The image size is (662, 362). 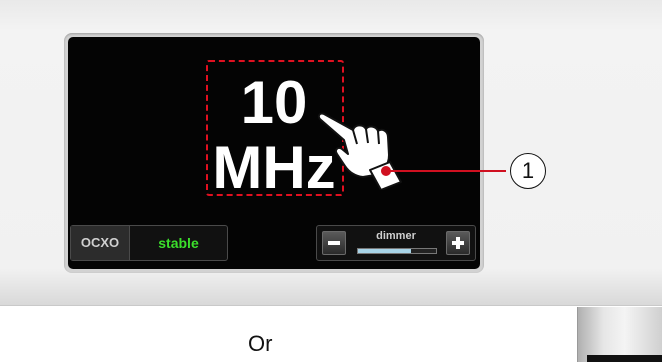 What do you see at coordinates (624, 358) in the screenshot?
I see `knob-base` at bounding box center [624, 358].